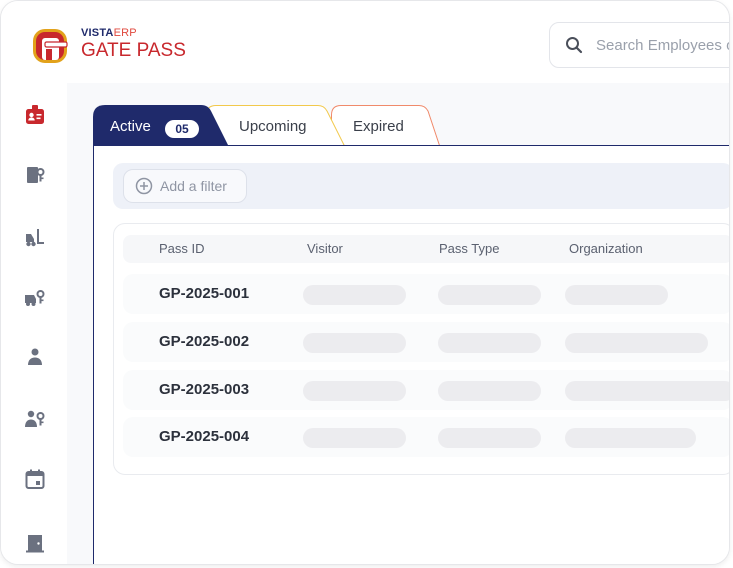  I want to click on sidebar-item-calendar, so click(35, 479).